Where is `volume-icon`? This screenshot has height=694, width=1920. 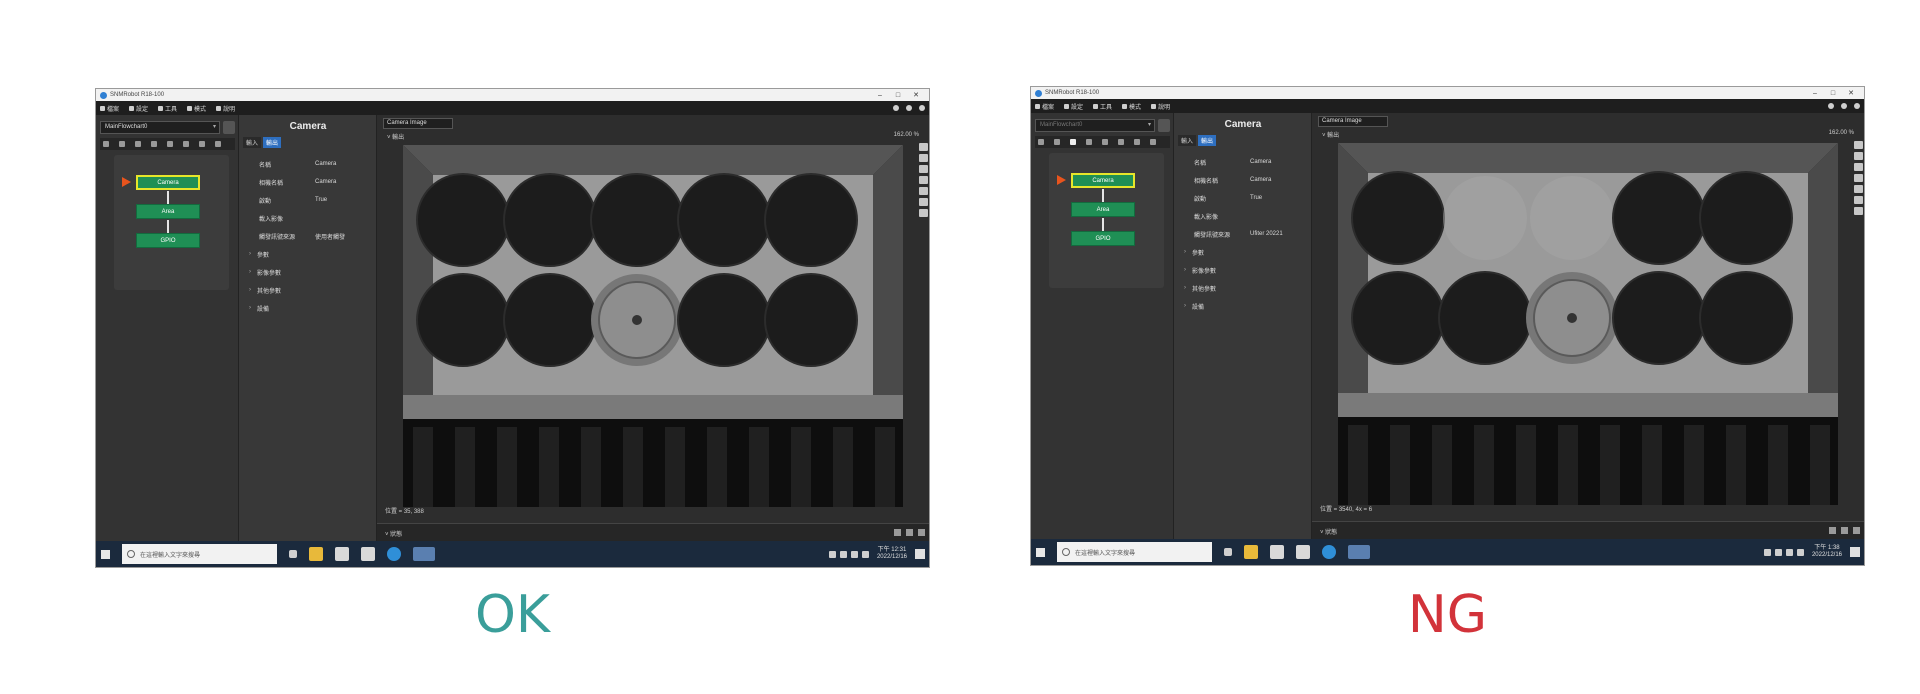 volume-icon is located at coordinates (1789, 552).